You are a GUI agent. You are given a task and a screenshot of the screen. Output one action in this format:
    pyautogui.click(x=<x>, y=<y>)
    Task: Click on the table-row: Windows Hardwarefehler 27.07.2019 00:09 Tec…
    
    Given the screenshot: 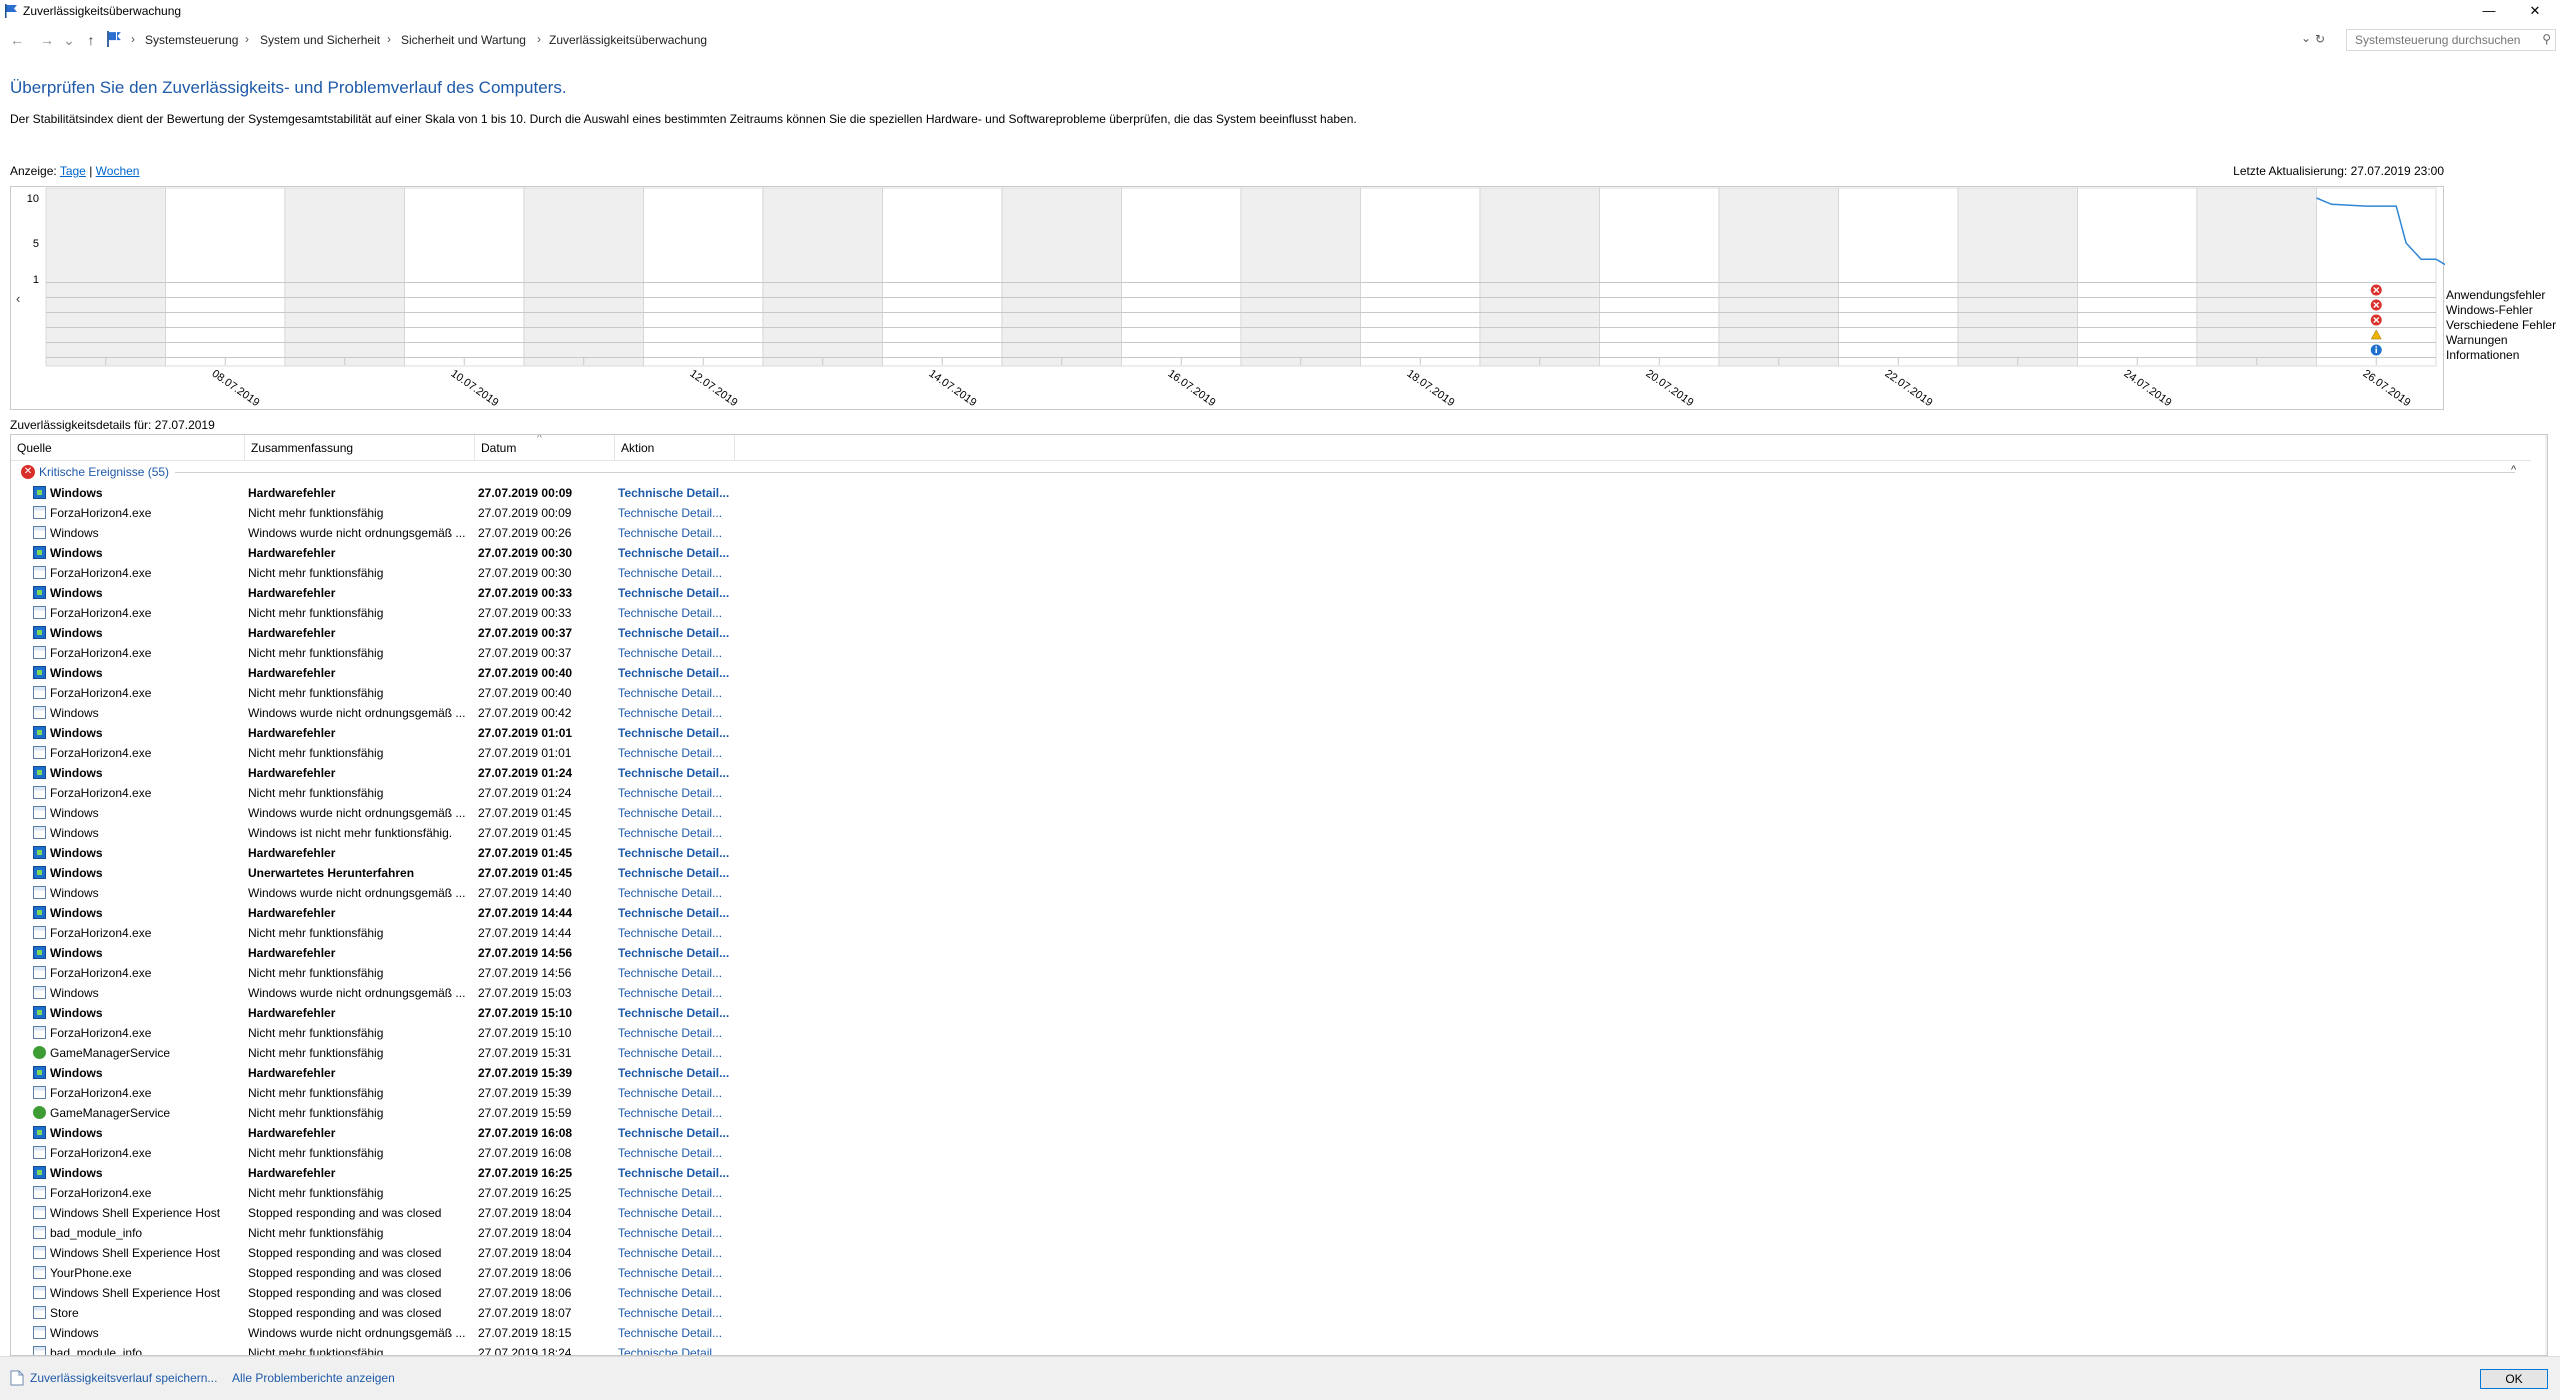 What is the action you would take?
    pyautogui.click(x=1271, y=493)
    